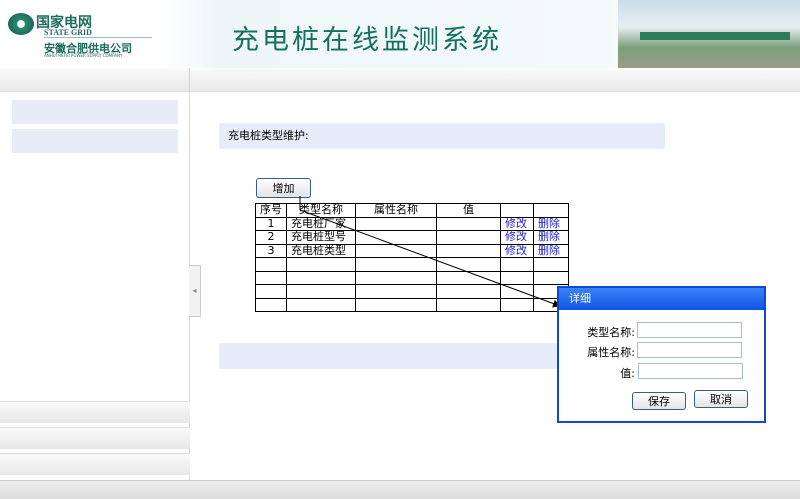 The width and height of the screenshot is (800, 499). What do you see at coordinates (611, 332) in the screenshot?
I see `type-name-label: 类型名称:` at bounding box center [611, 332].